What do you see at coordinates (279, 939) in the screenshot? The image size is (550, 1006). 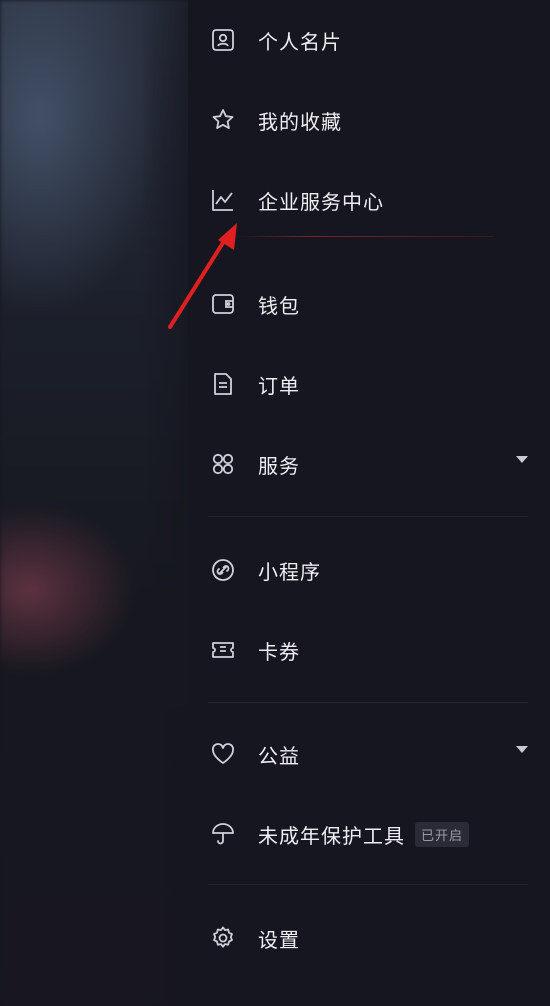 I see `menu-item-label: 设置` at bounding box center [279, 939].